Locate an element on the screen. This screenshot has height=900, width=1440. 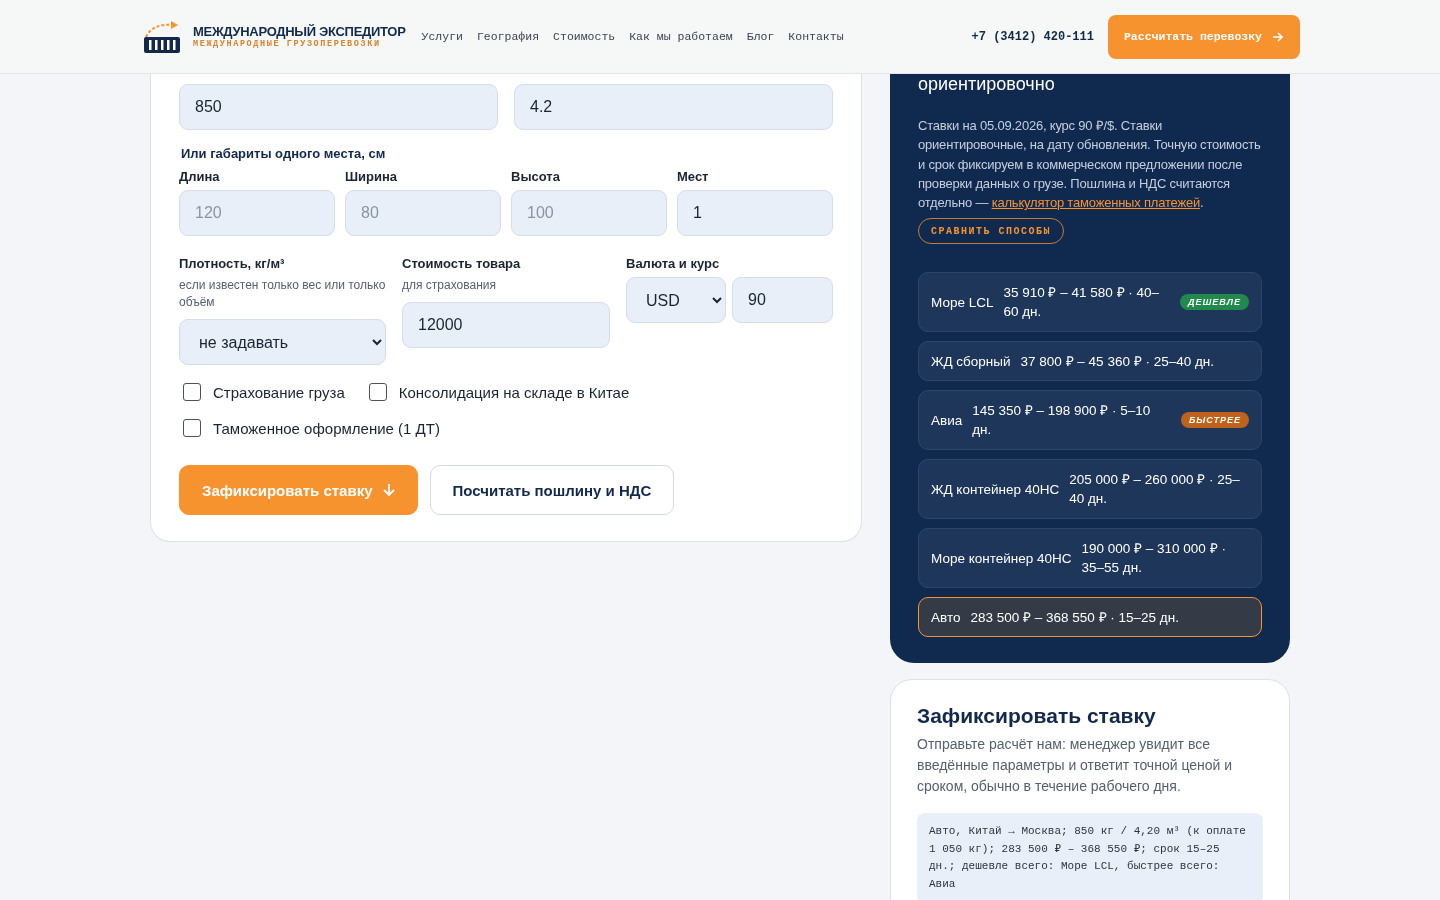
duty-button: Посчитать пошлину и НДС is located at coordinates (552, 490).